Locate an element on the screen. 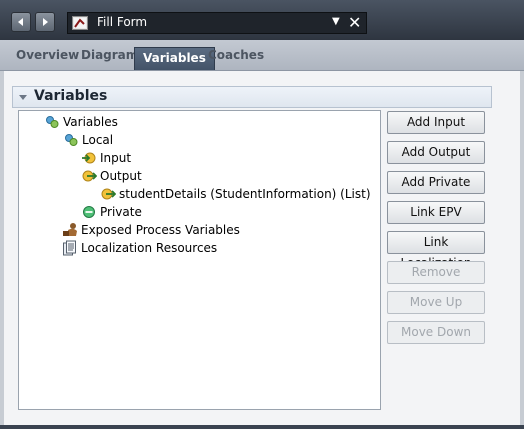  chevron-down-icon: ▼ is located at coordinates (336, 21).